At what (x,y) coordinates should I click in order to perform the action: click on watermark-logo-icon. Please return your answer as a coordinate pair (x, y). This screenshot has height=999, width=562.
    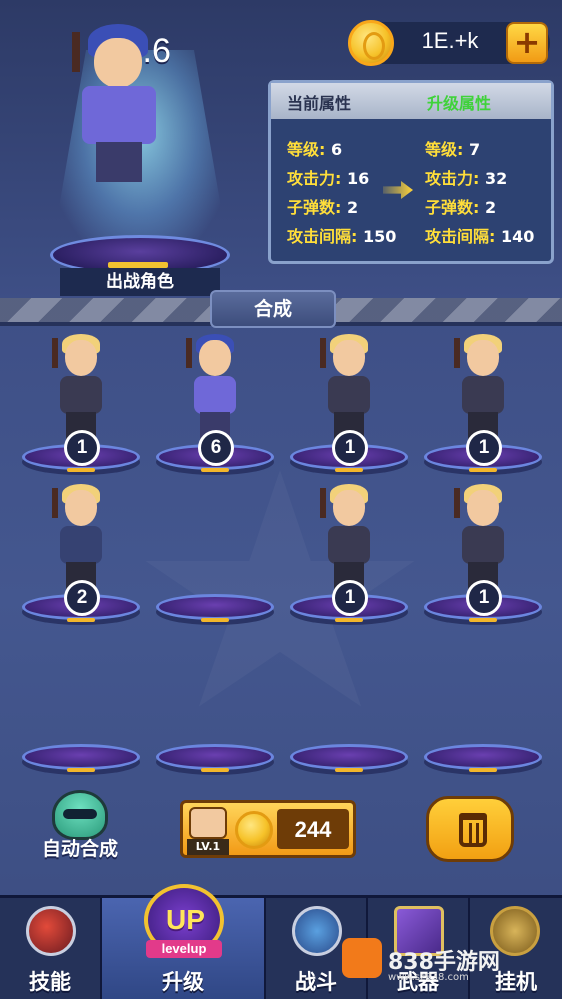
    Looking at the image, I should click on (362, 958).